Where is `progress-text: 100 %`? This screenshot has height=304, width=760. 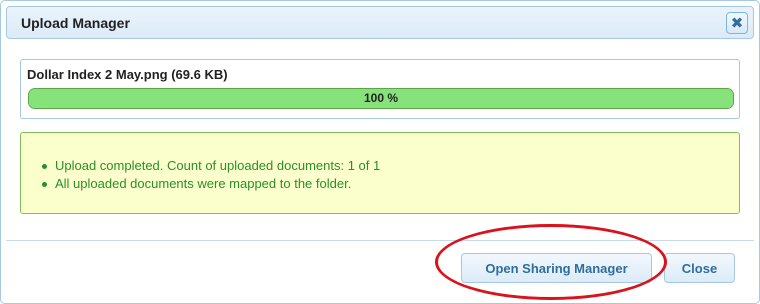
progress-text: 100 % is located at coordinates (381, 98).